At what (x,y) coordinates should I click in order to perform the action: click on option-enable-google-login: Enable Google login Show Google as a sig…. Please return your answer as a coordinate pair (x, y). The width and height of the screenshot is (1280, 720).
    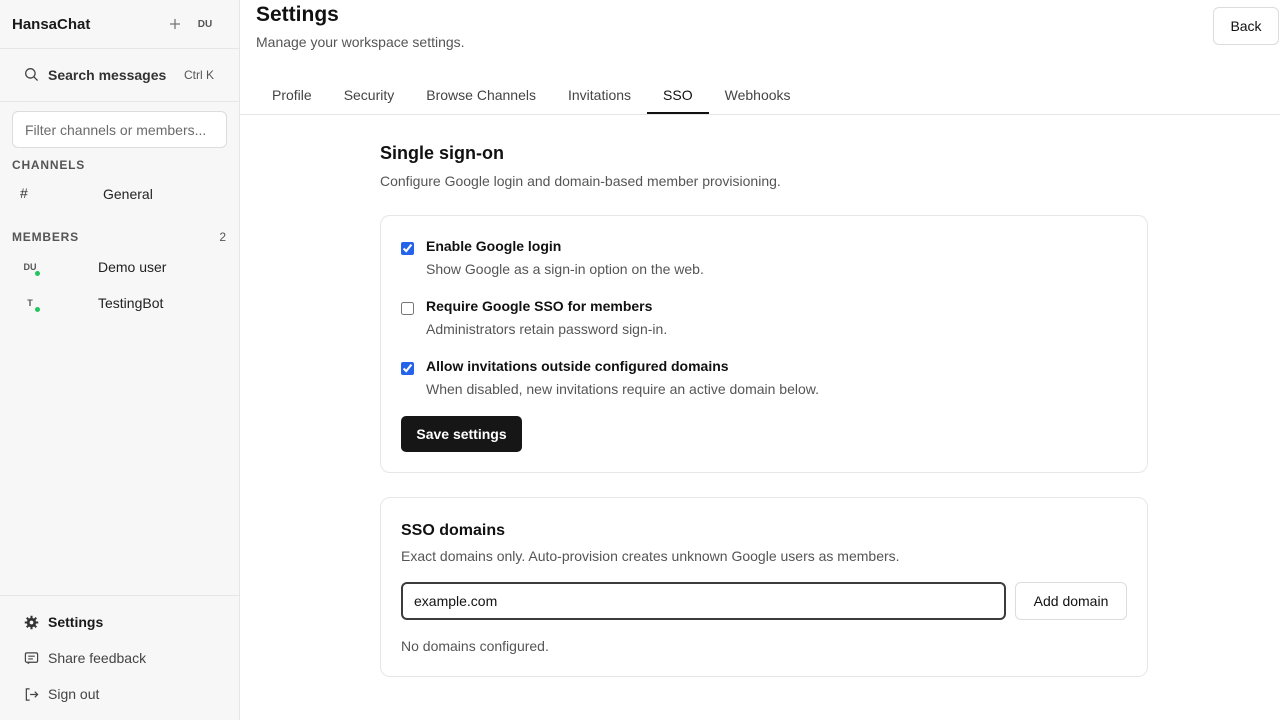
    Looking at the image, I should click on (751, 262).